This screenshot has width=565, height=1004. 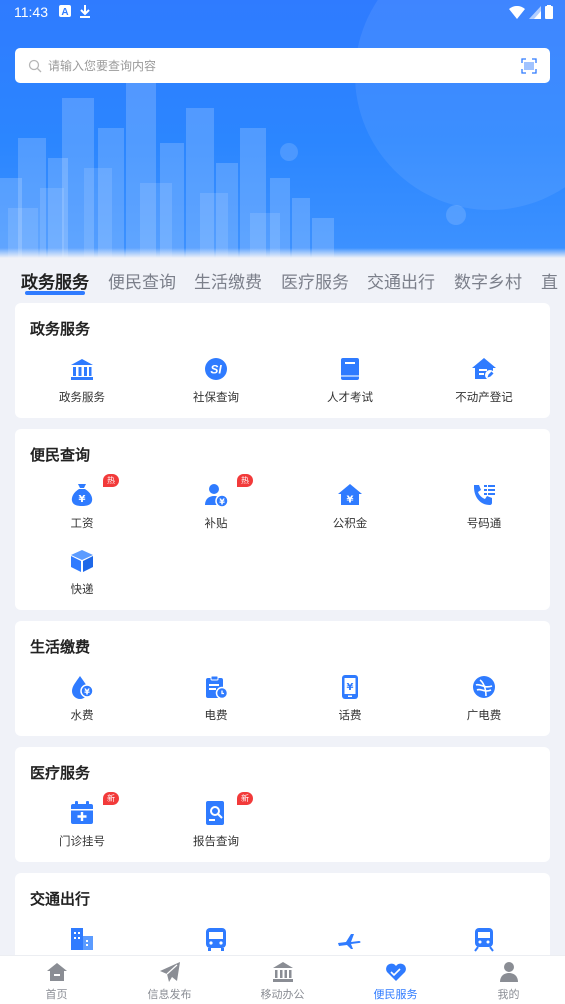 I want to click on search-bar, so click(x=282, y=65).